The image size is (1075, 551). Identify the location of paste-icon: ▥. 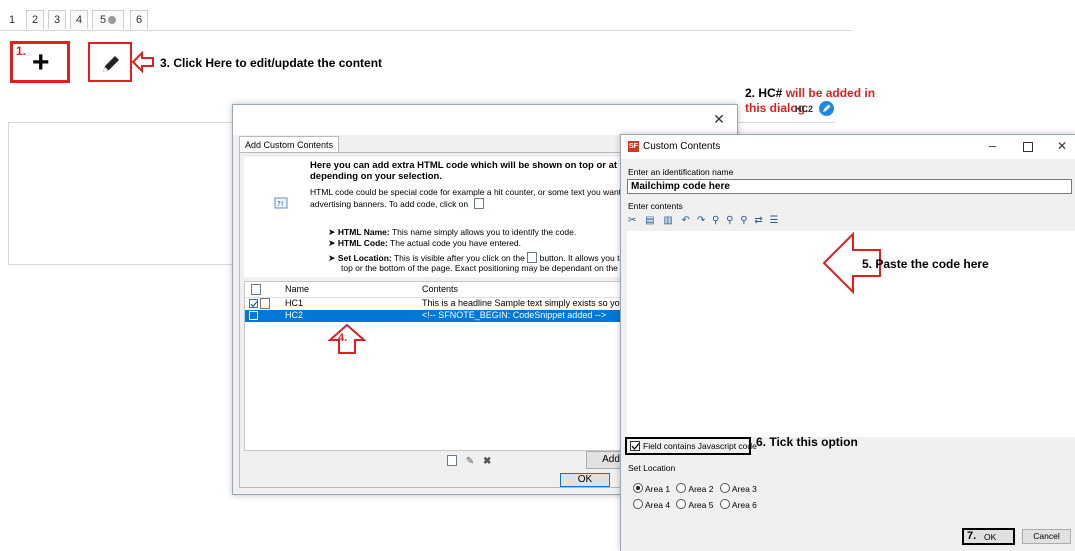
(667, 220).